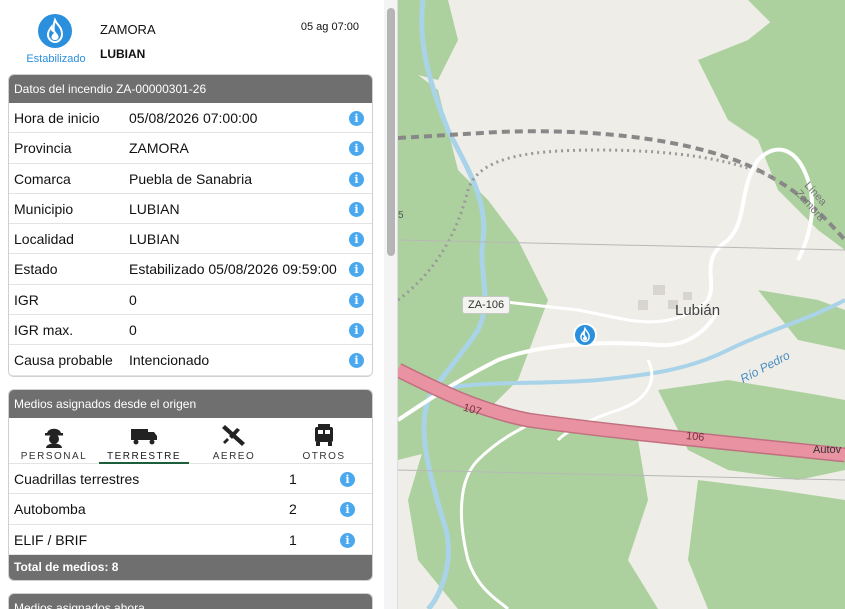  What do you see at coordinates (695, 437) in the screenshot?
I see `map-motorway-label-106: 106` at bounding box center [695, 437].